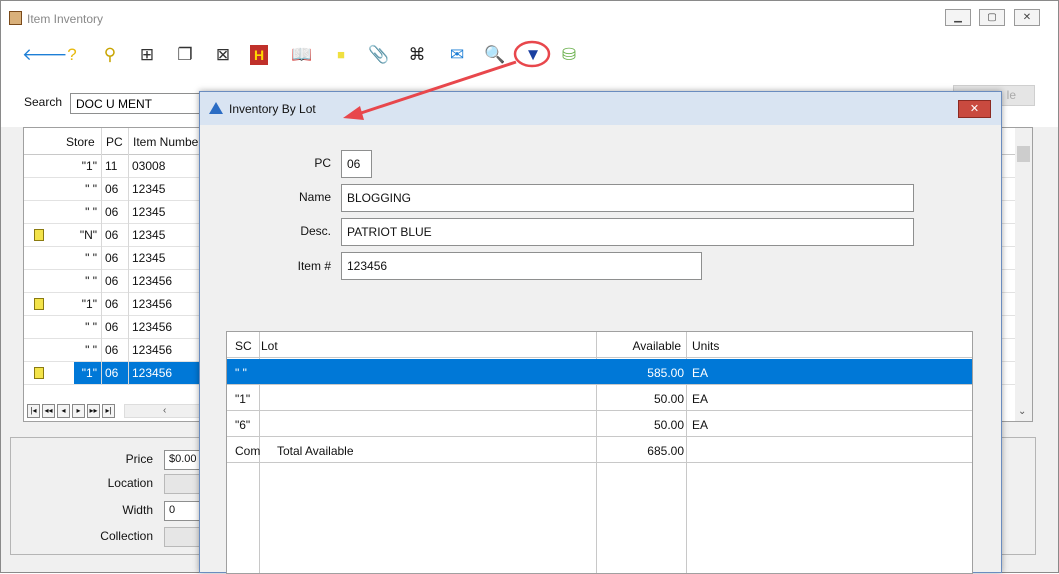 Image resolution: width=1059 pixels, height=574 pixels. What do you see at coordinates (599, 398) in the screenshot?
I see `lot-row: "1" 50.00 EA` at bounding box center [599, 398].